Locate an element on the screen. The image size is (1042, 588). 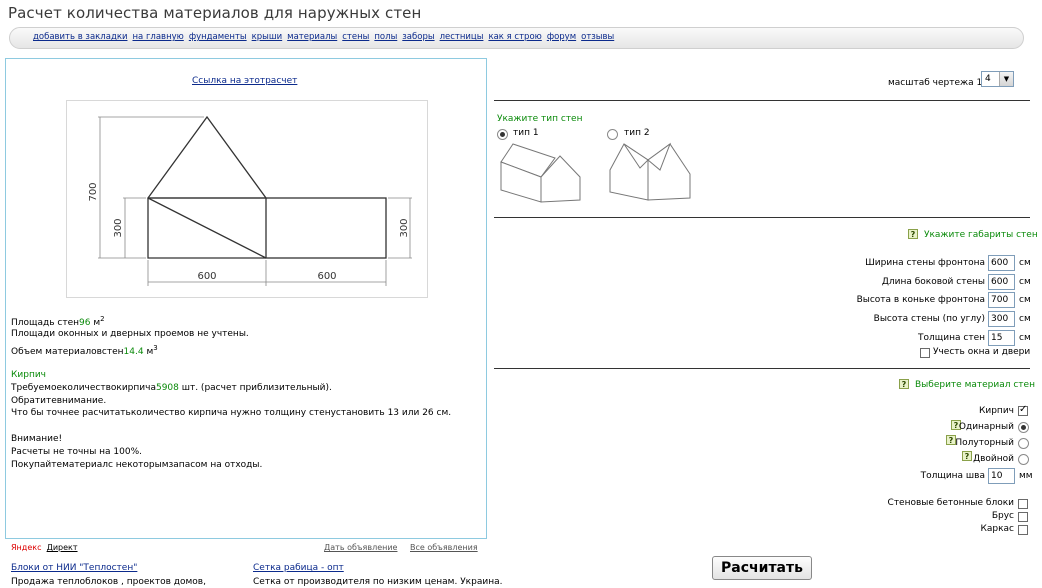
checkmark-icon: ✓ is located at coordinates (1023, 409).